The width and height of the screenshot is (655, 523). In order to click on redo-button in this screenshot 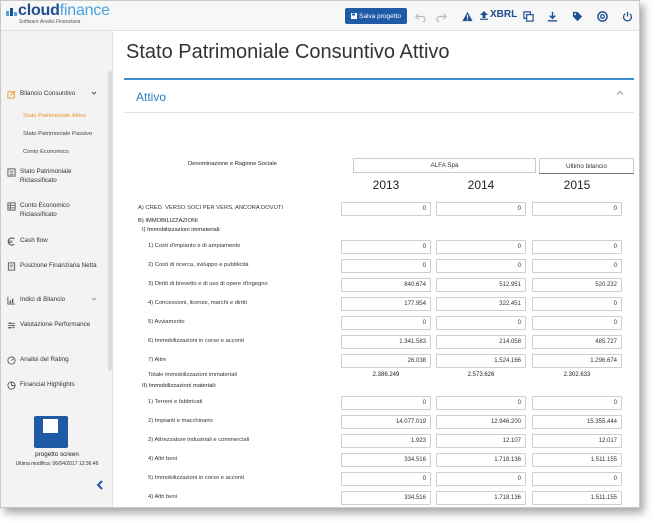, I will do `click(441, 16)`.